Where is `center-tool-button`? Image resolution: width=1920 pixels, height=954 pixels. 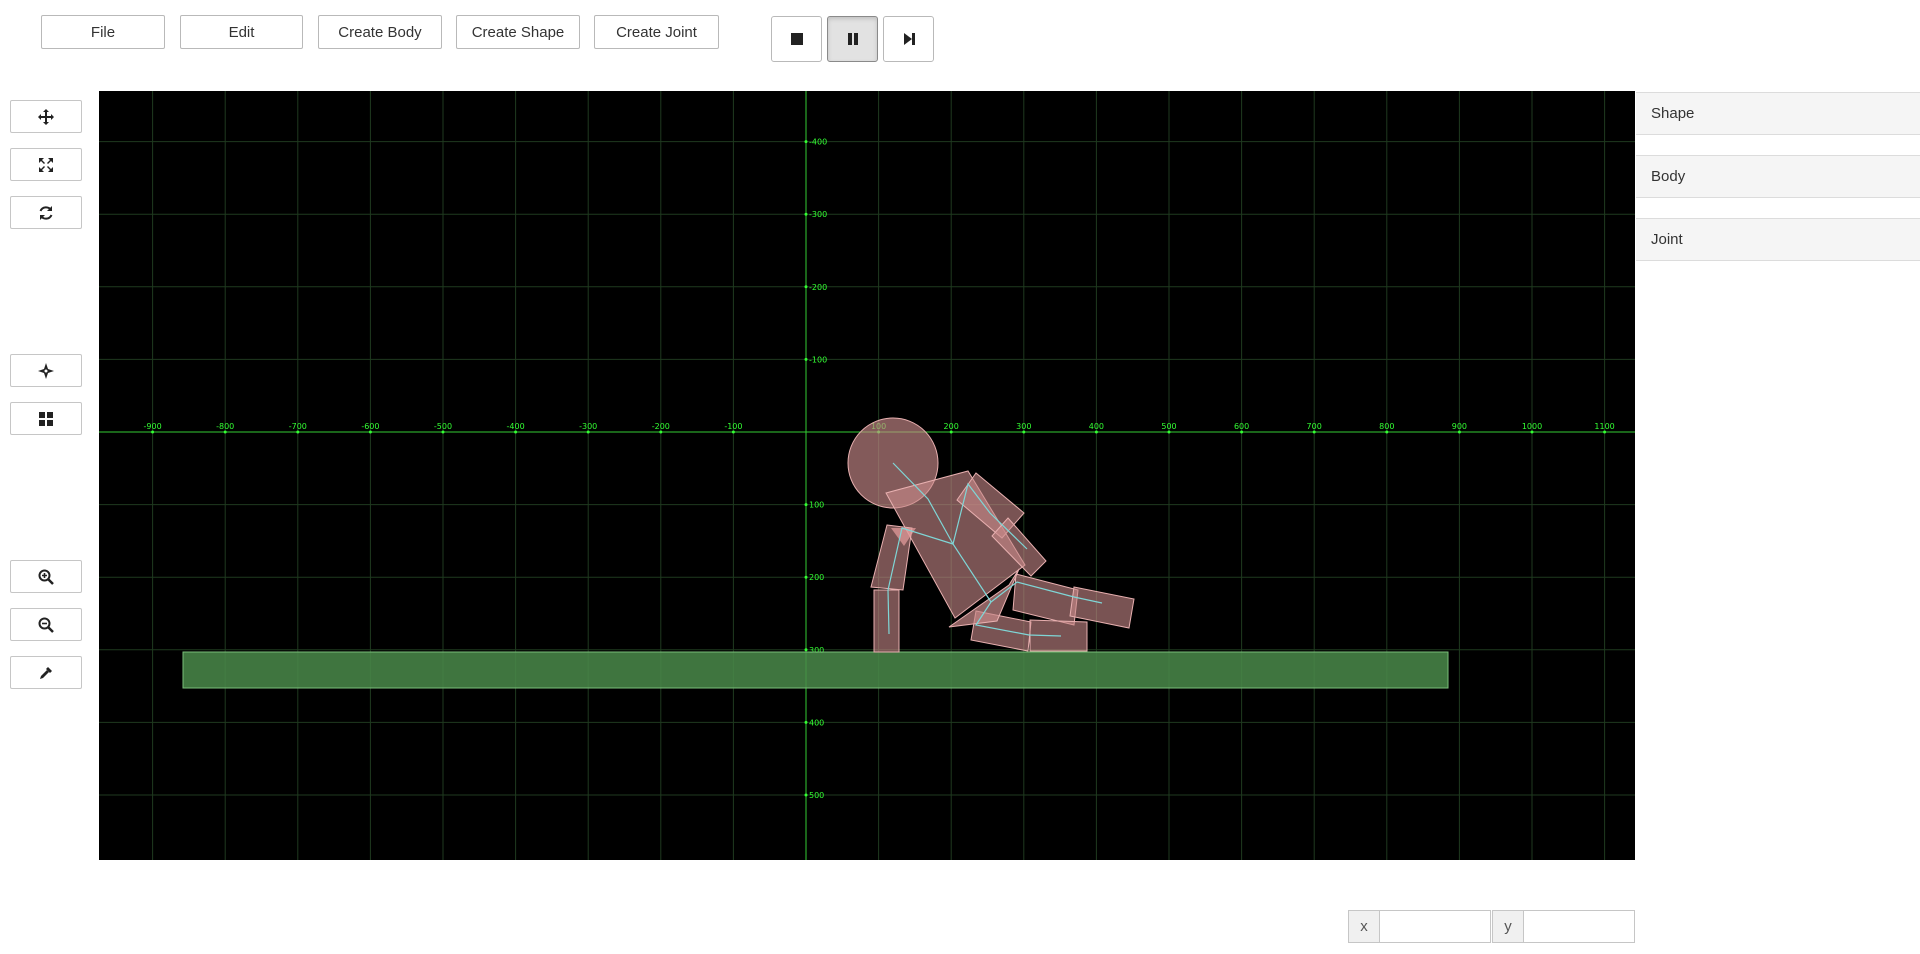 center-tool-button is located at coordinates (46, 370).